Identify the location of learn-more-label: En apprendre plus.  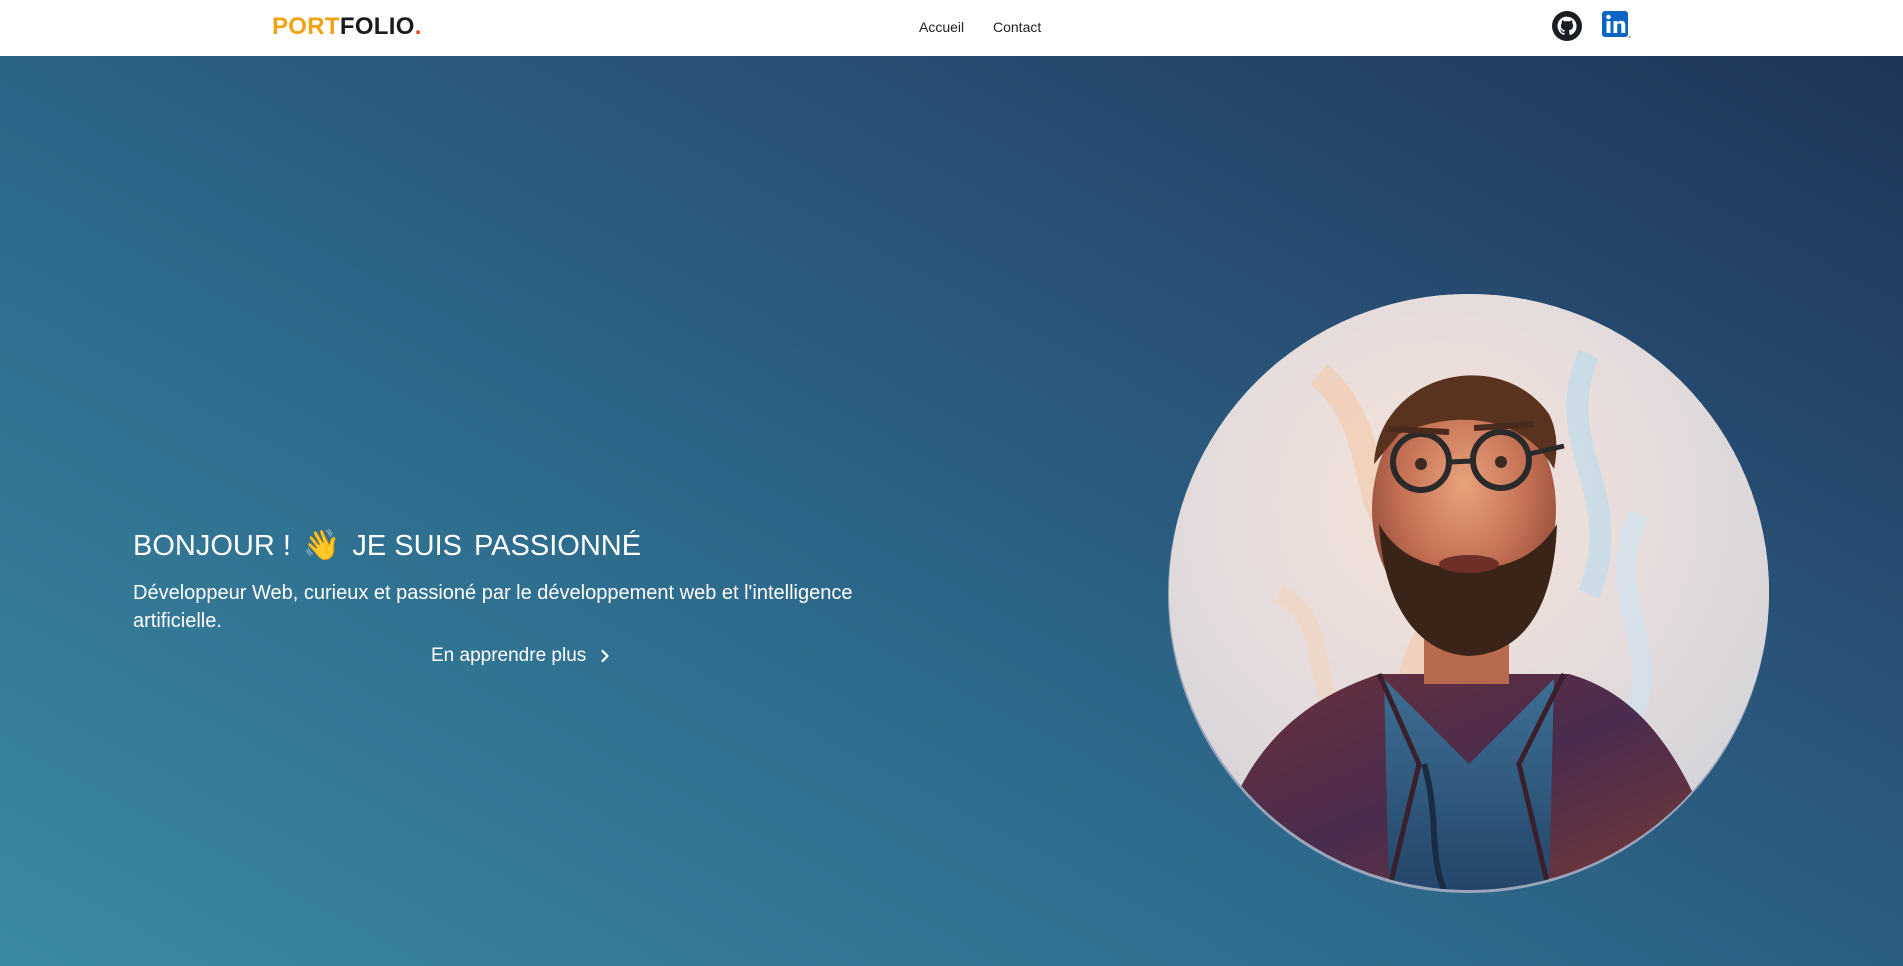
(509, 655).